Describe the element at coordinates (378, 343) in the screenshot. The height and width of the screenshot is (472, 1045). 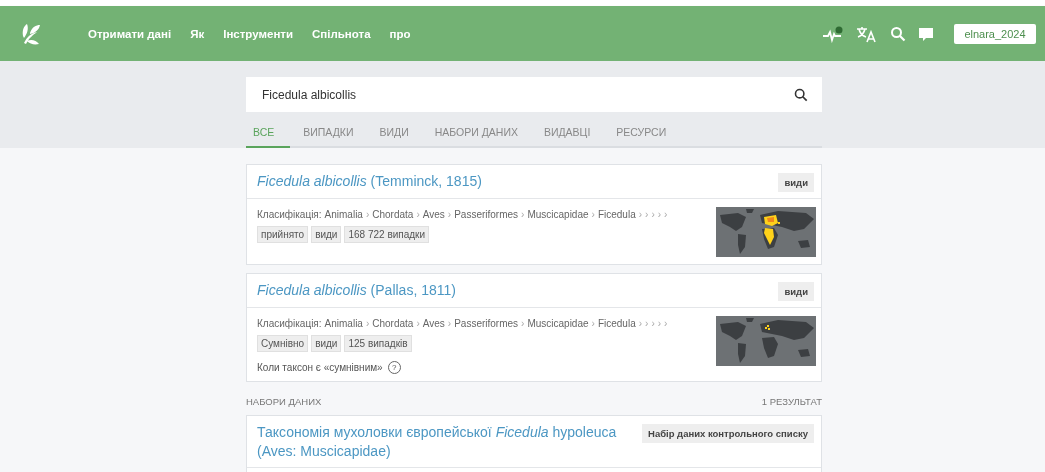
I see `tag: 125 випадків` at that location.